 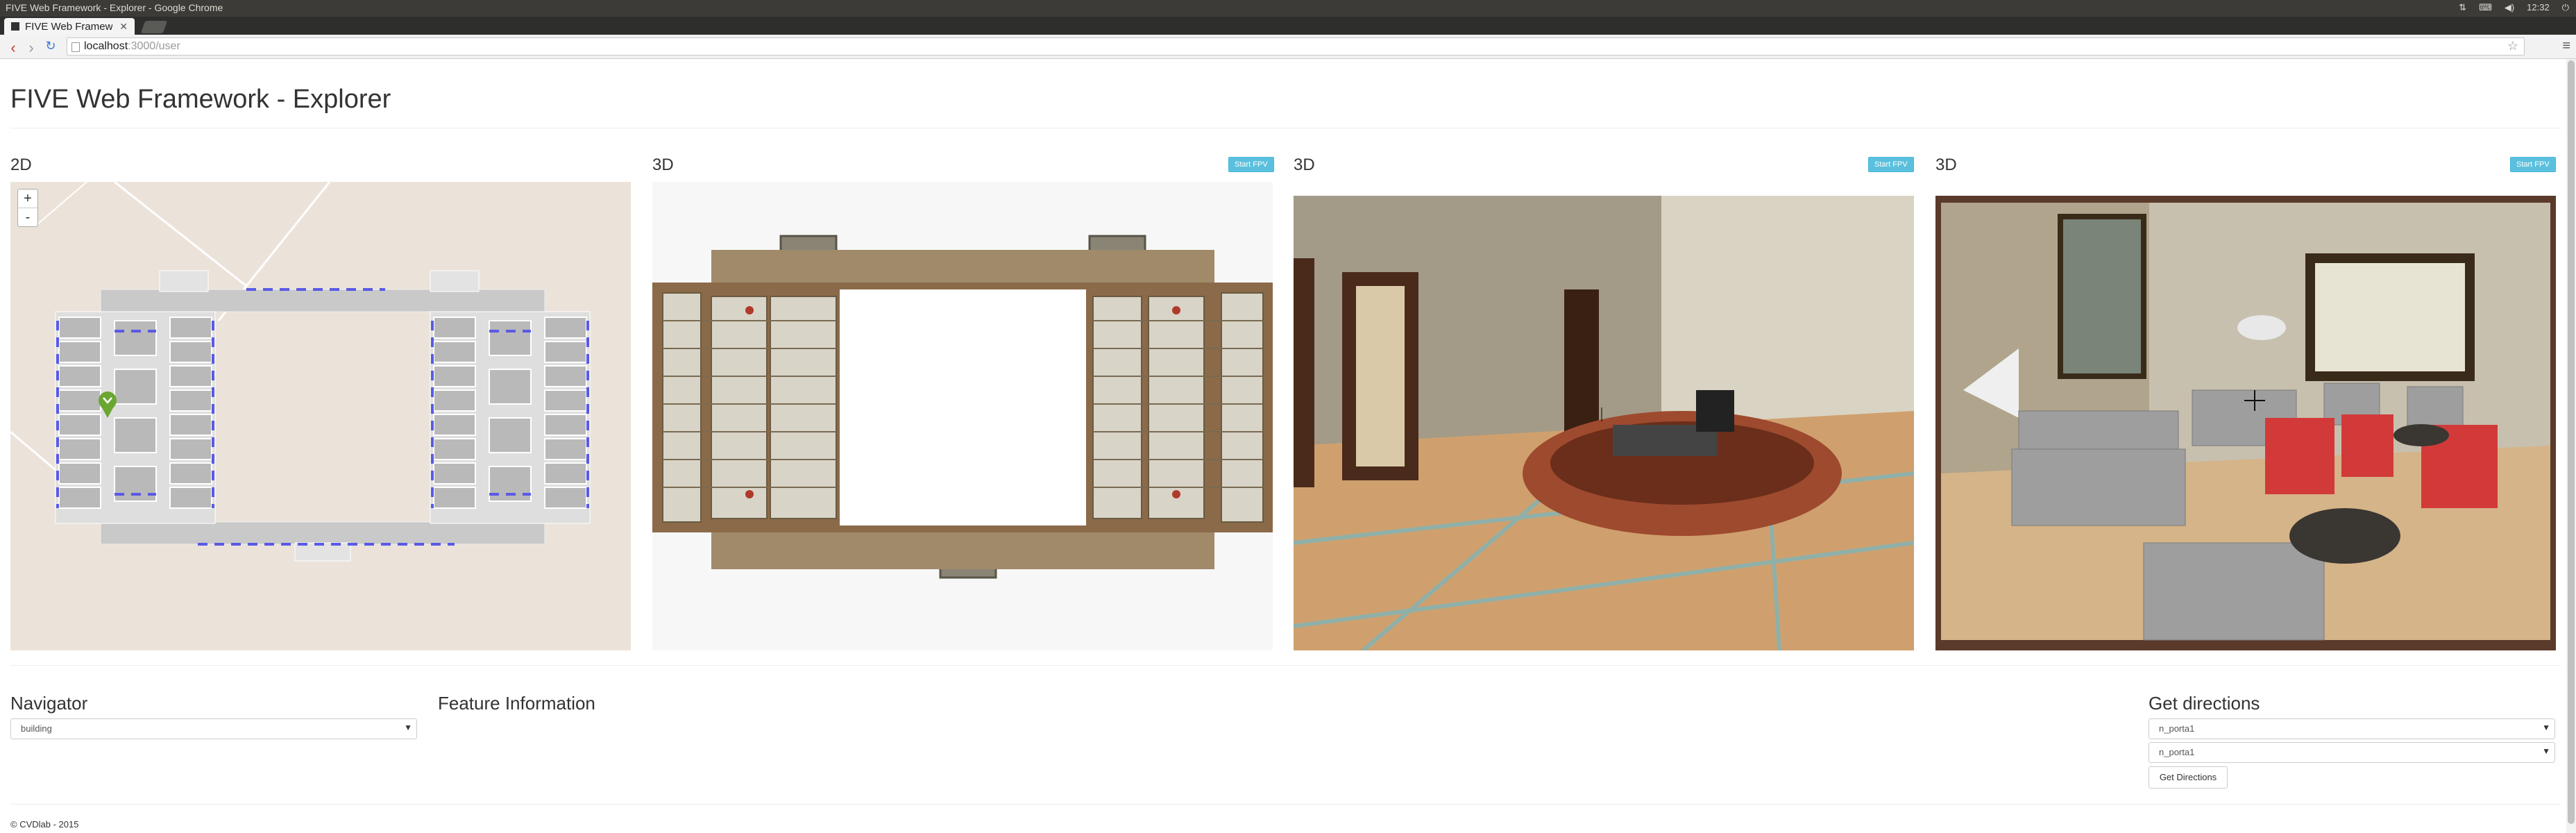 I want to click on navigator-selected-value: building, so click(x=37, y=728).